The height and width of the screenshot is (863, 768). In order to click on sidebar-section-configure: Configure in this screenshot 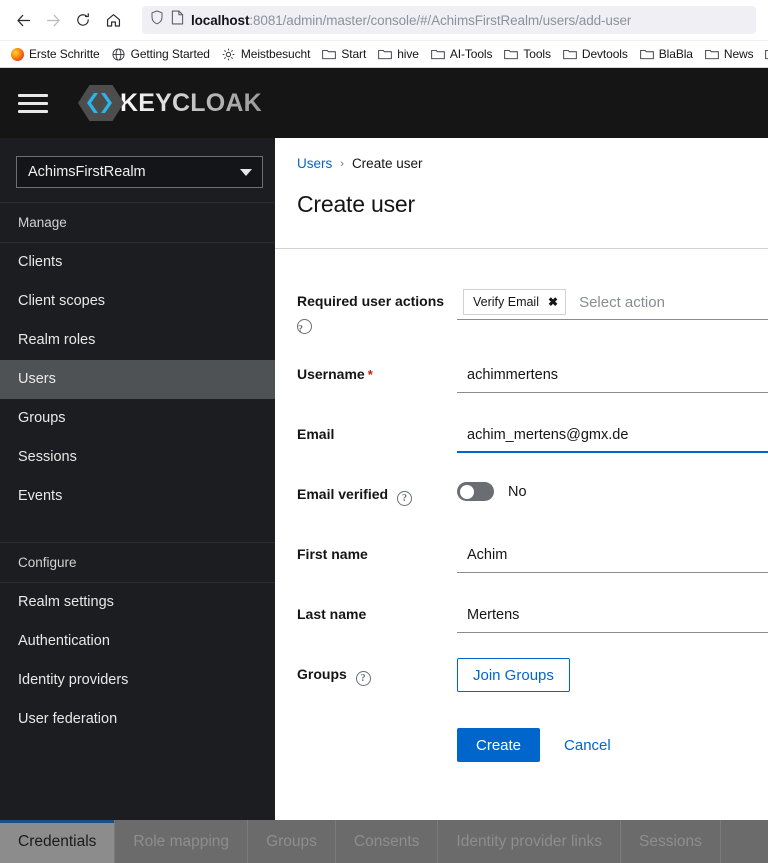, I will do `click(137, 562)`.